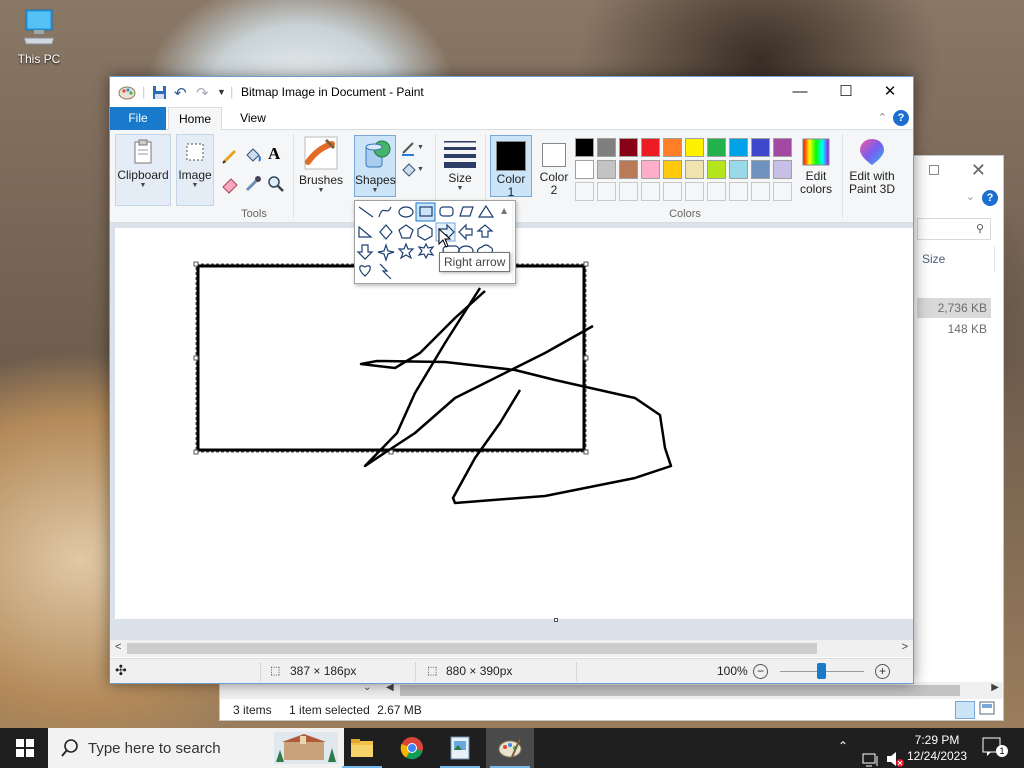 This screenshot has width=1024, height=768. I want to click on explorer-help-icon: ?, so click(990, 198).